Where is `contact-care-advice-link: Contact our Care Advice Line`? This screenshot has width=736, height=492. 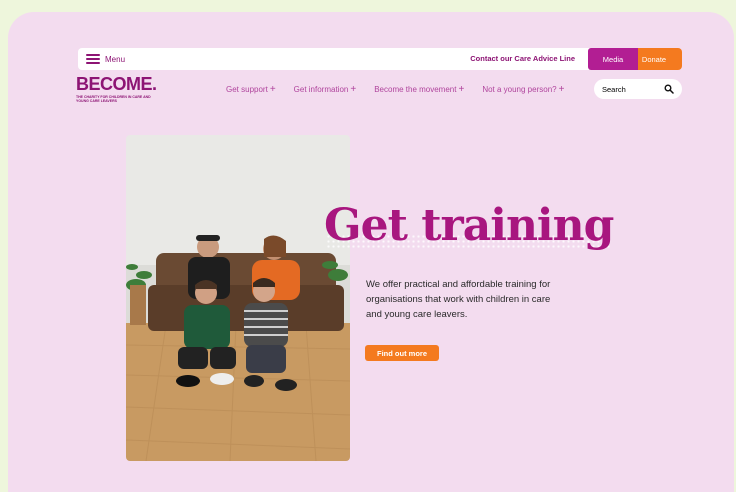 contact-care-advice-link: Contact our Care Advice Line is located at coordinates (522, 58).